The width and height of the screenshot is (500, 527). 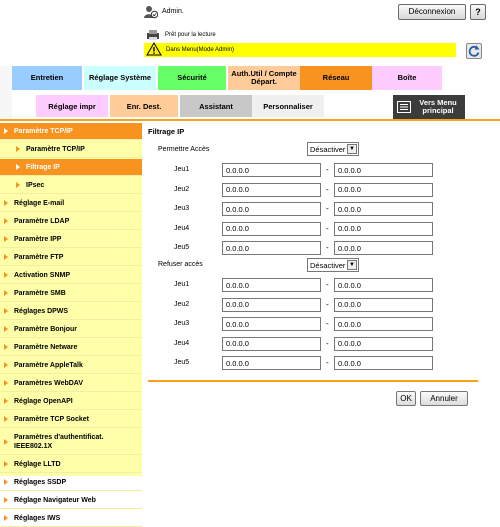 What do you see at coordinates (37, 464) in the screenshot?
I see `sidebar-item-label: Réglage LLTD` at bounding box center [37, 464].